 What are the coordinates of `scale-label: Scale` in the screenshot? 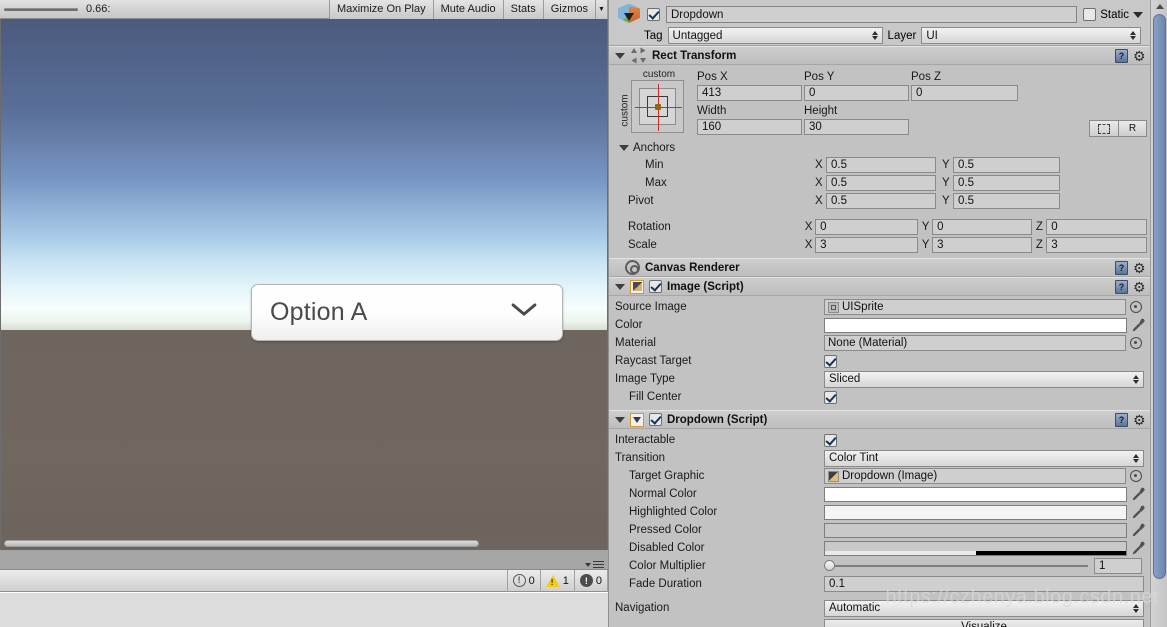 It's located at (642, 245).